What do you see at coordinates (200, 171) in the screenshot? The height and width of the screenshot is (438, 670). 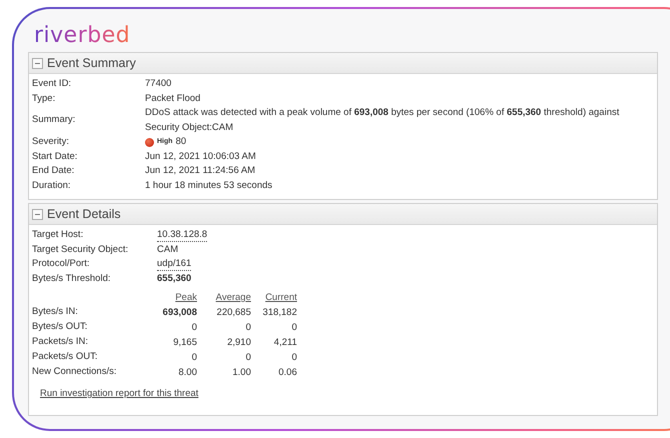 I see `field-value: Jun 12, 2021 11:24:56 AM` at bounding box center [200, 171].